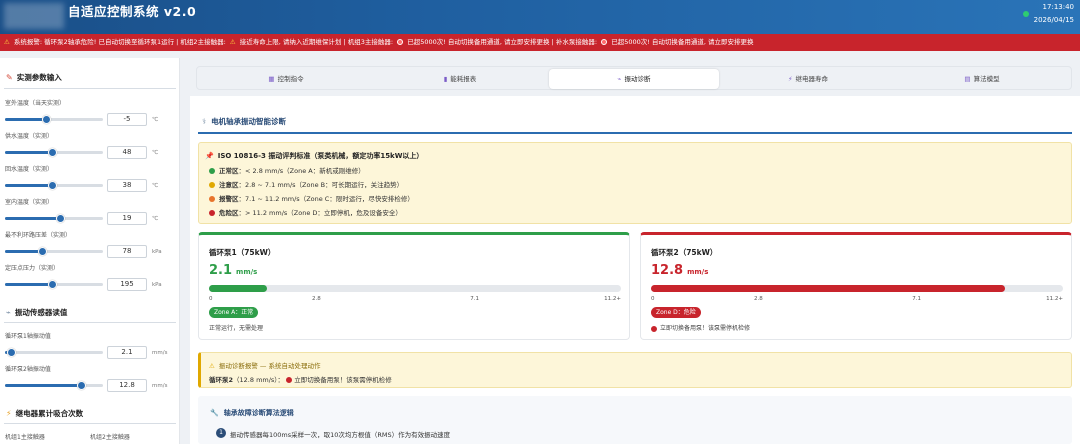 This screenshot has width=1080, height=444. I want to click on alarm-segment: 系统报警: 循环泵2轴承危险! 已自动切换至循环泵1运行 | 机组2主接触器:, so click(119, 42).